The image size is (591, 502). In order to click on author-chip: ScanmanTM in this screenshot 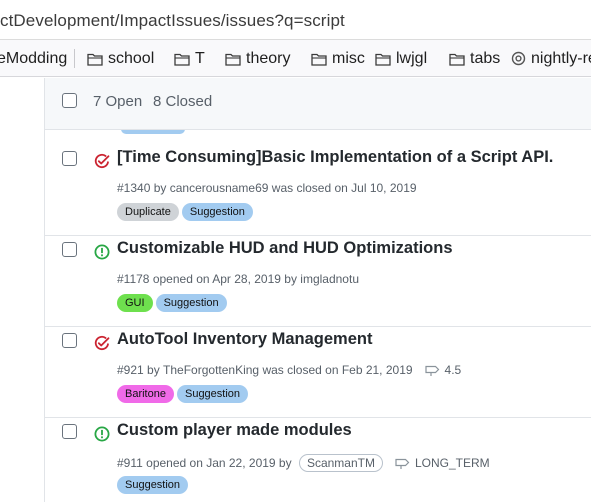, I will do `click(340, 463)`.